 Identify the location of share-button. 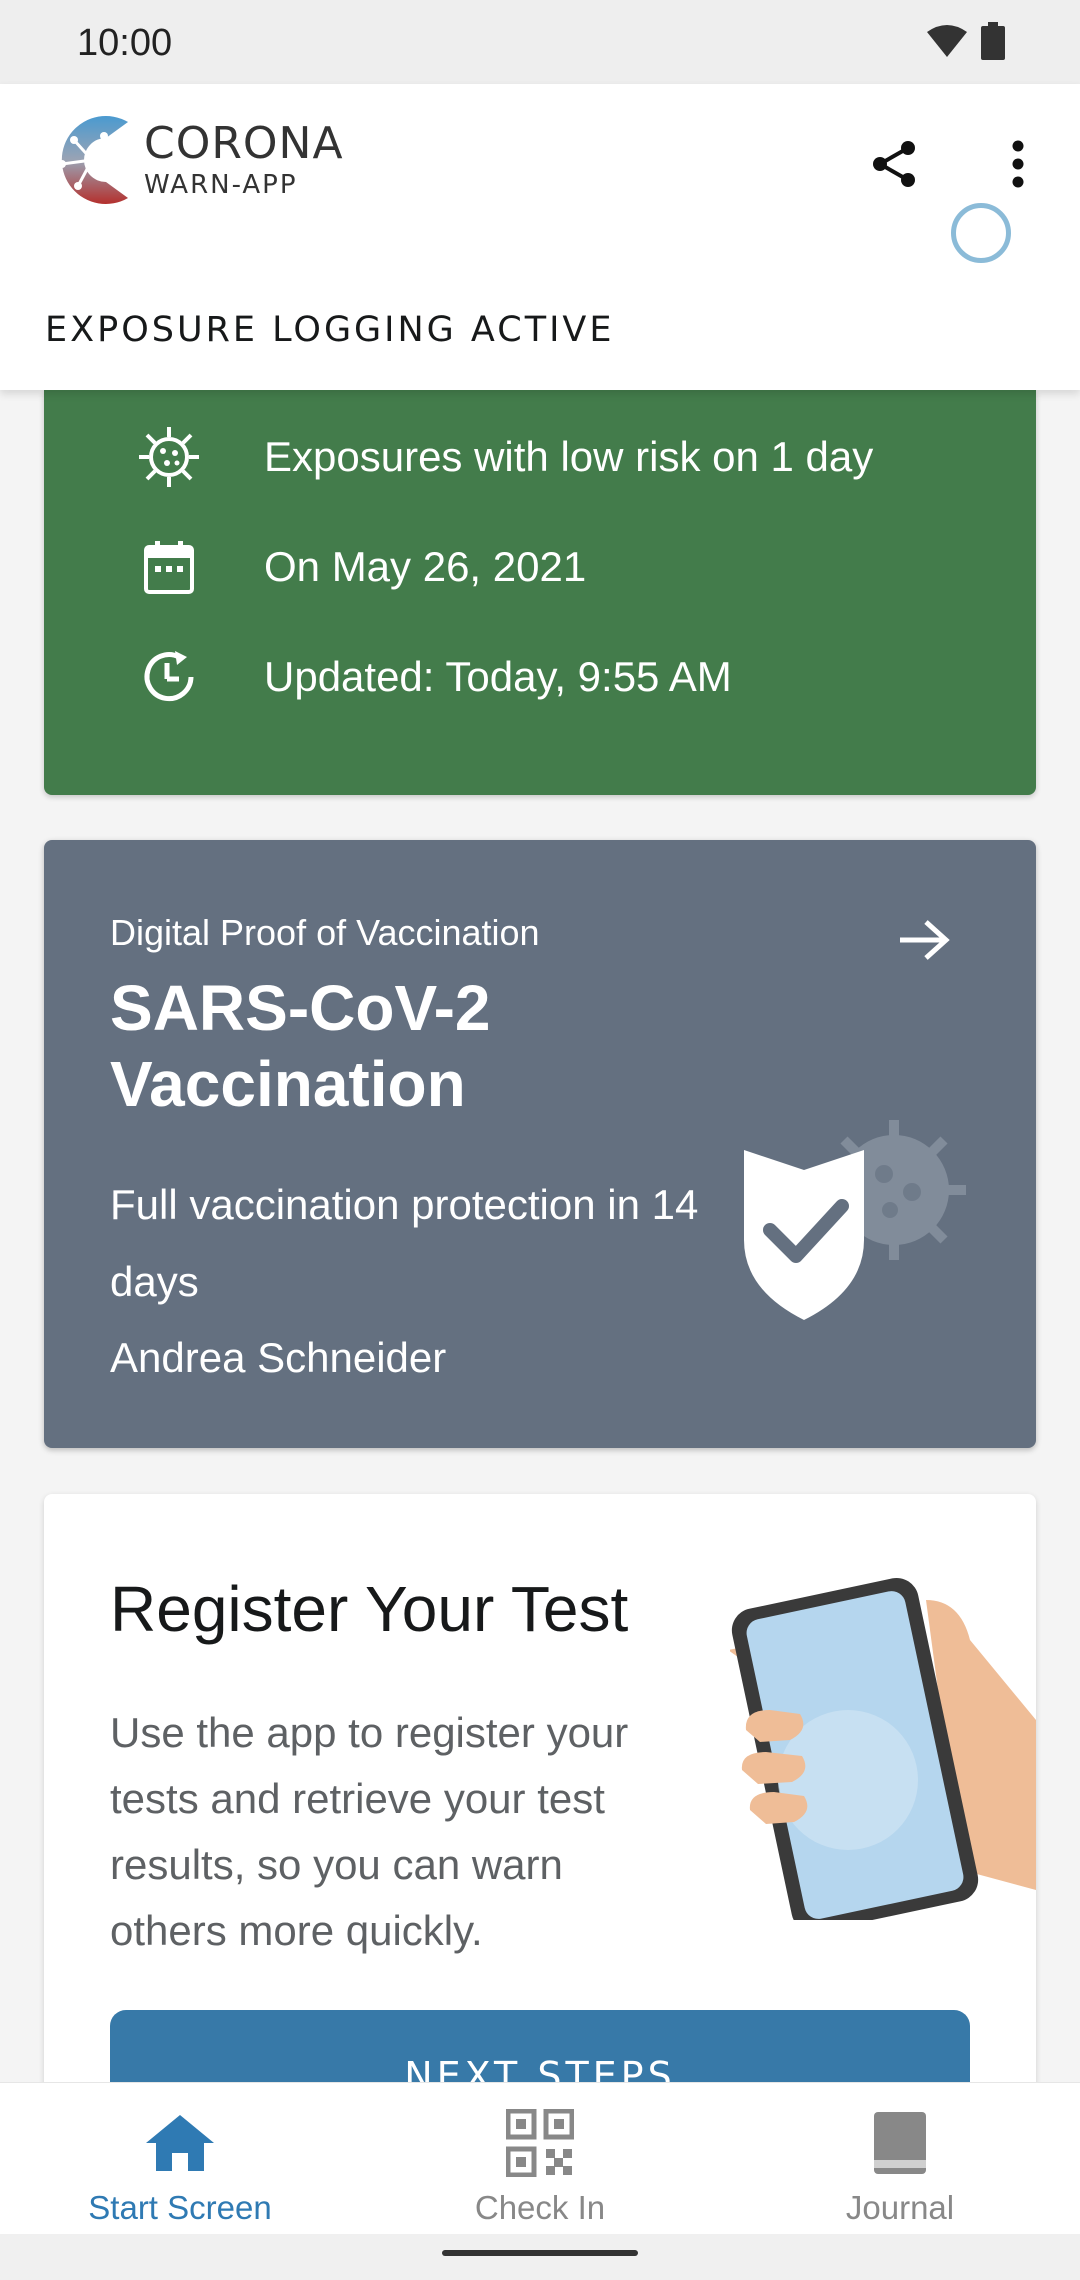
(894, 164).